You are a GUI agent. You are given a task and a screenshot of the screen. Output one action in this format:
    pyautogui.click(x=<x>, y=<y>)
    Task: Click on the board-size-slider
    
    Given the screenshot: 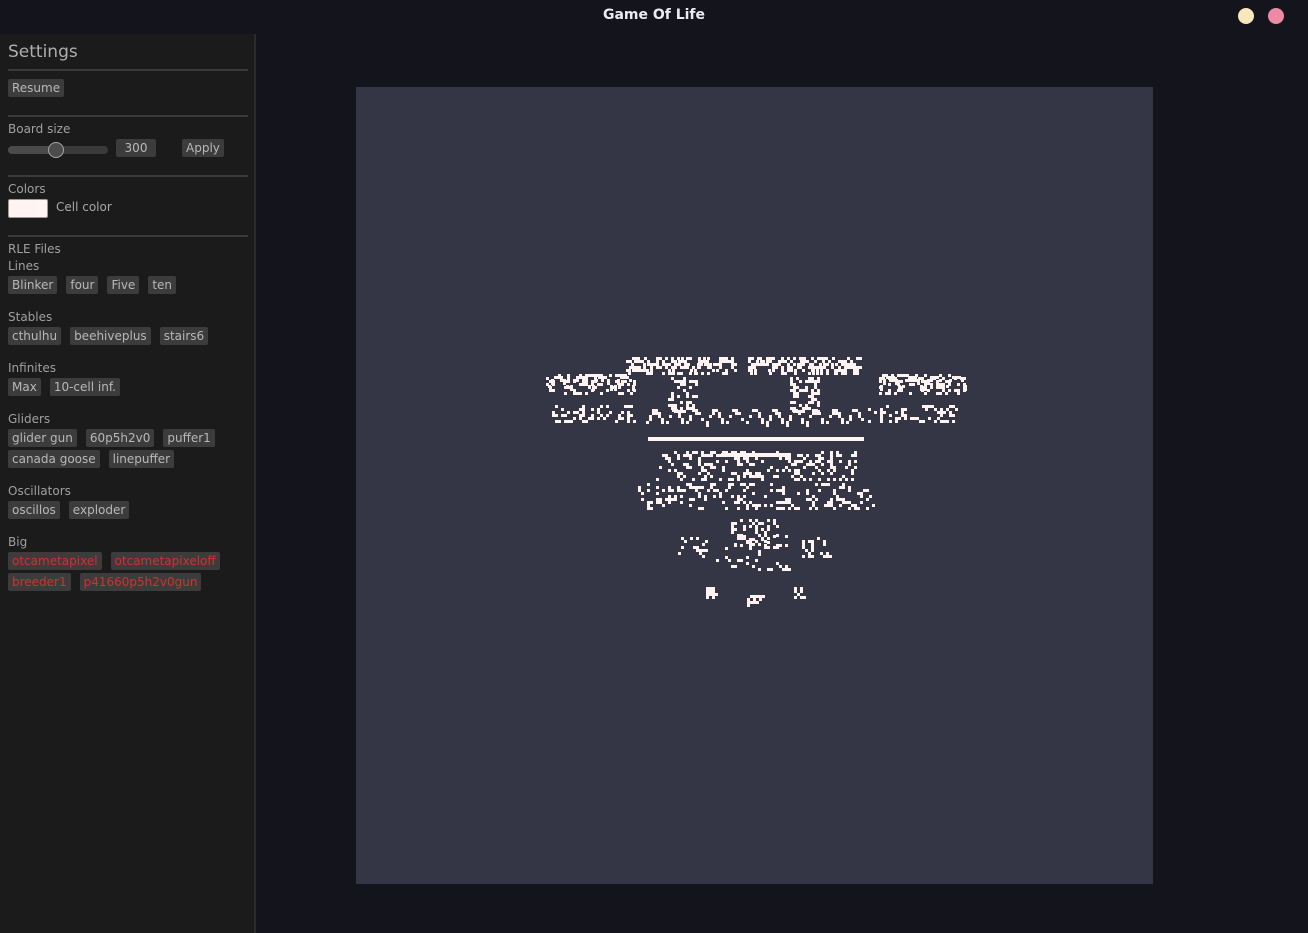 What is the action you would take?
    pyautogui.click(x=58, y=150)
    